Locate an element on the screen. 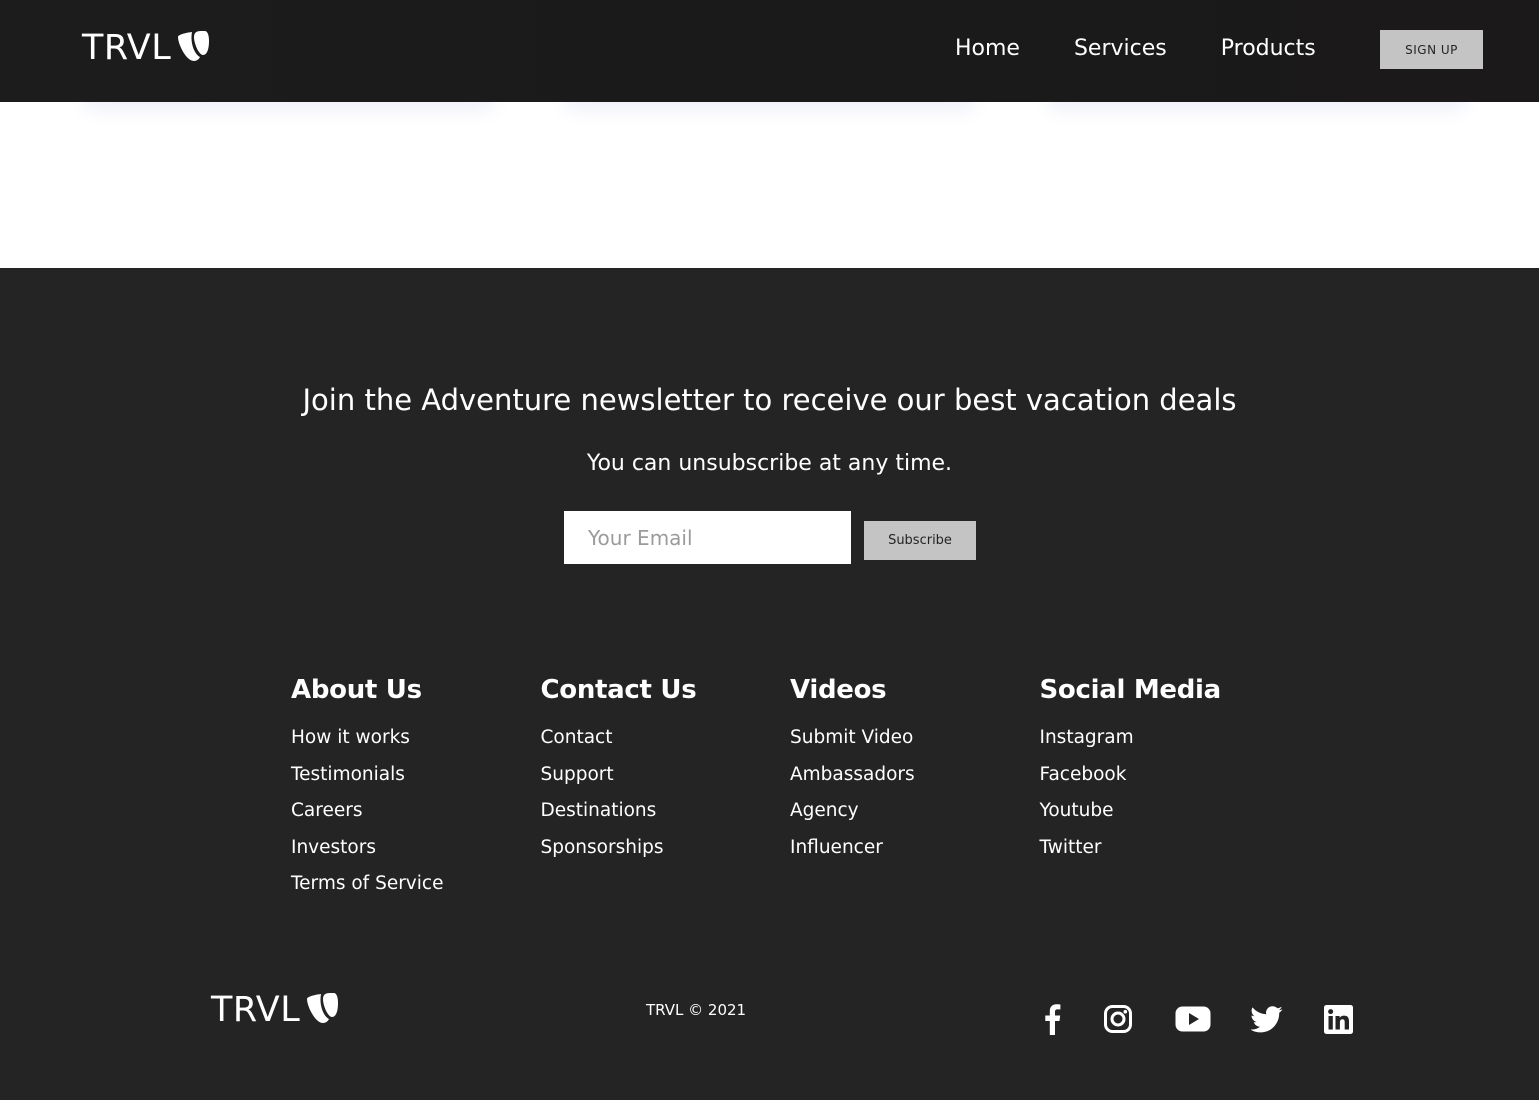 Image resolution: width=1539 pixels, height=1100 pixels. twitter-icon is located at coordinates (1267, 1019).